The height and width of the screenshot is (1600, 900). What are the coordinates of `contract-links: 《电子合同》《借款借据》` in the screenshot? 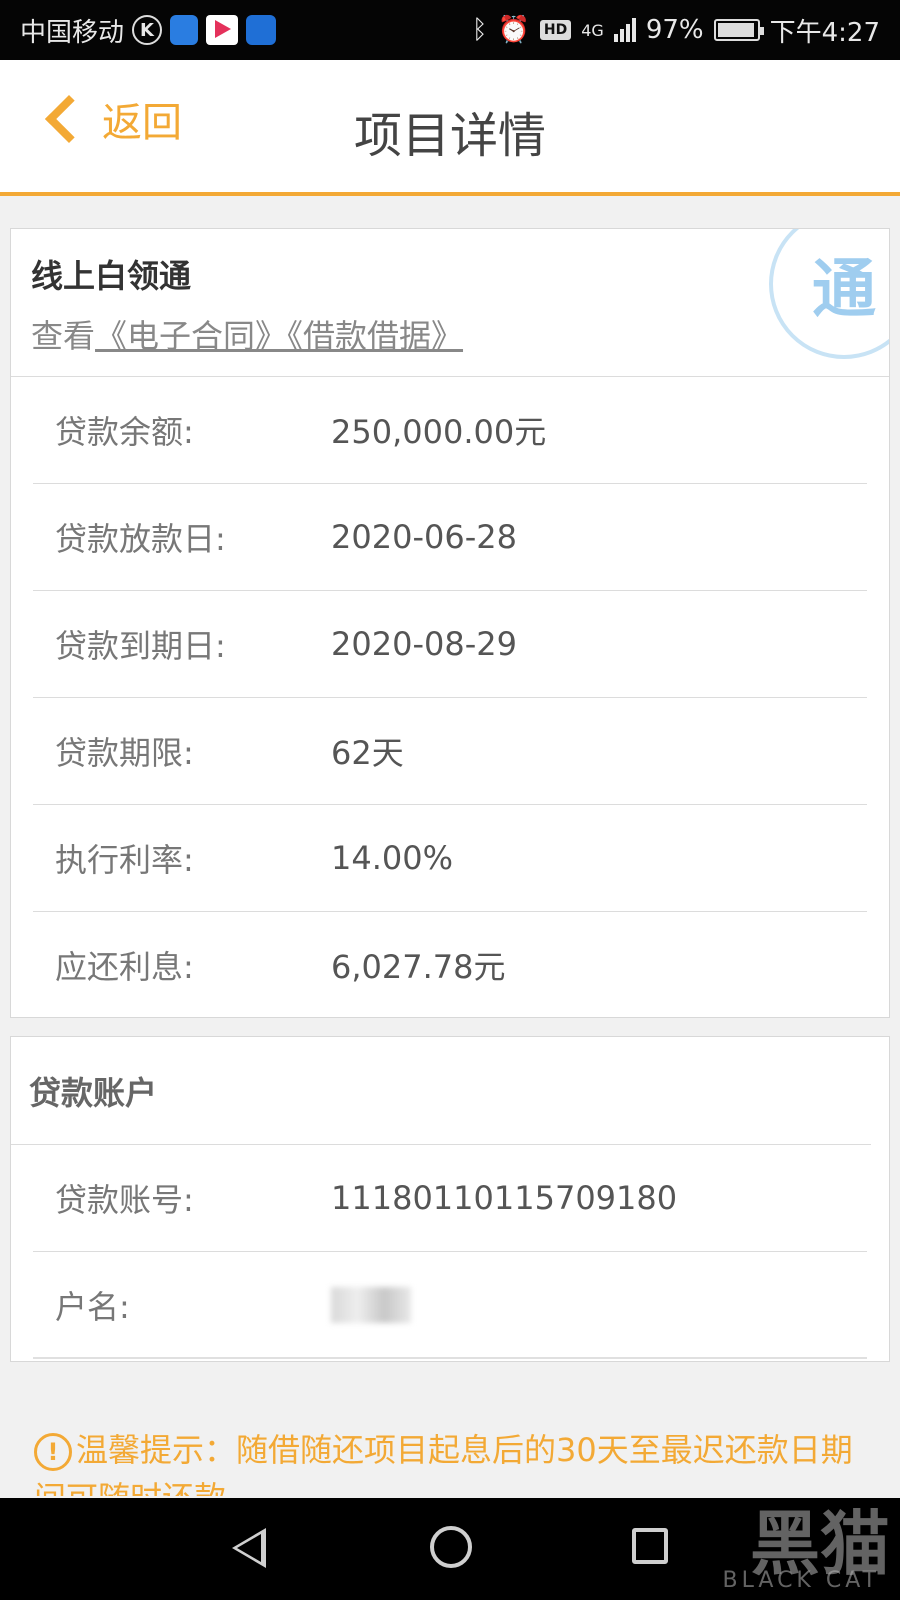 It's located at (279, 336).